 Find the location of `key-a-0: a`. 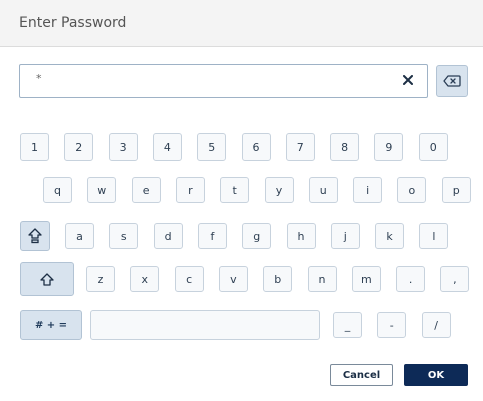

key-a-0: a is located at coordinates (79, 236).